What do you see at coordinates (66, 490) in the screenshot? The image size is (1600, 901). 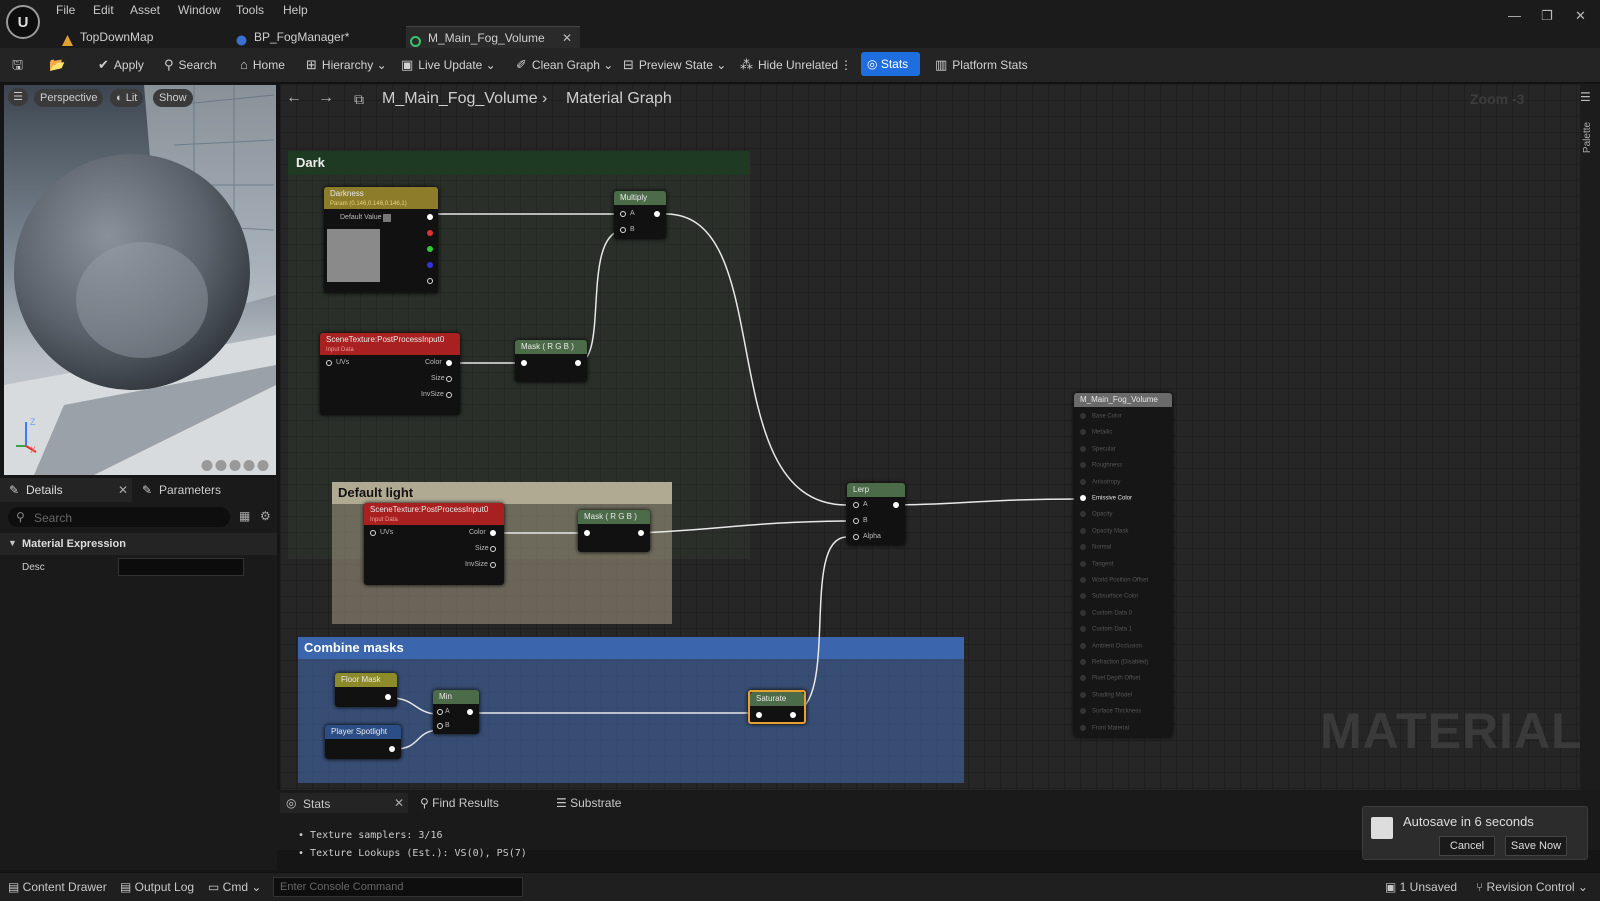 I see `tab-details: ✎ Details ✕` at bounding box center [66, 490].